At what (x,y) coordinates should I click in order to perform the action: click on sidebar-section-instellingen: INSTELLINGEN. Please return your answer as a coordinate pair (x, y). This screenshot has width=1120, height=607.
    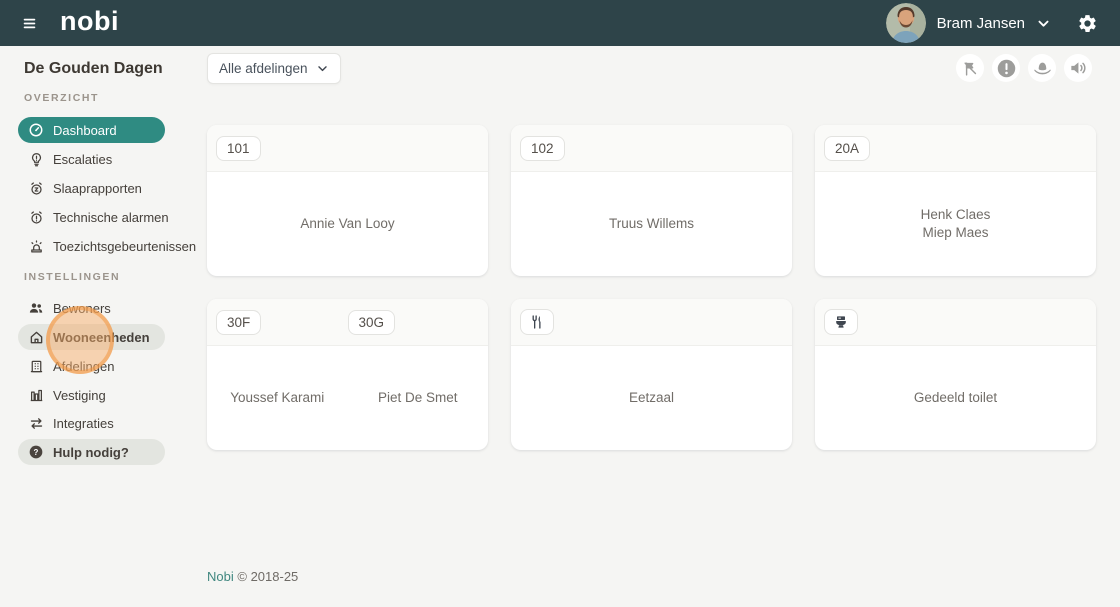
    Looking at the image, I should click on (72, 277).